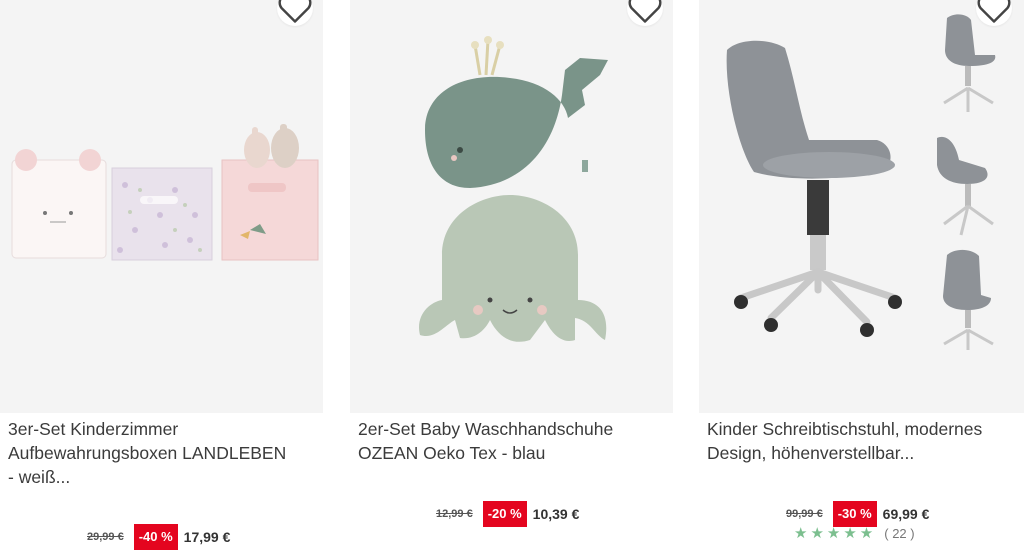  I want to click on rating-stars: ★★★★★ ( 22 ), so click(854, 533).